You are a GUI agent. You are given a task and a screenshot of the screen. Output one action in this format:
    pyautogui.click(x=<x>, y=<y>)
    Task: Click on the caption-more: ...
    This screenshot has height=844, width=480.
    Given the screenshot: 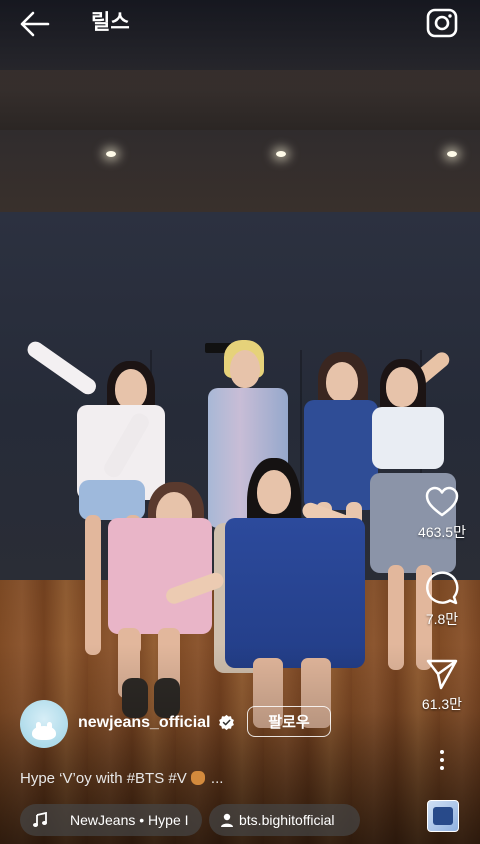 What is the action you would take?
    pyautogui.click(x=217, y=778)
    